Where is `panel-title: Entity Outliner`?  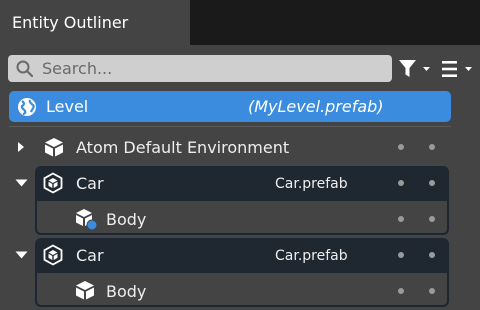 panel-title: Entity Outliner is located at coordinates (70, 22).